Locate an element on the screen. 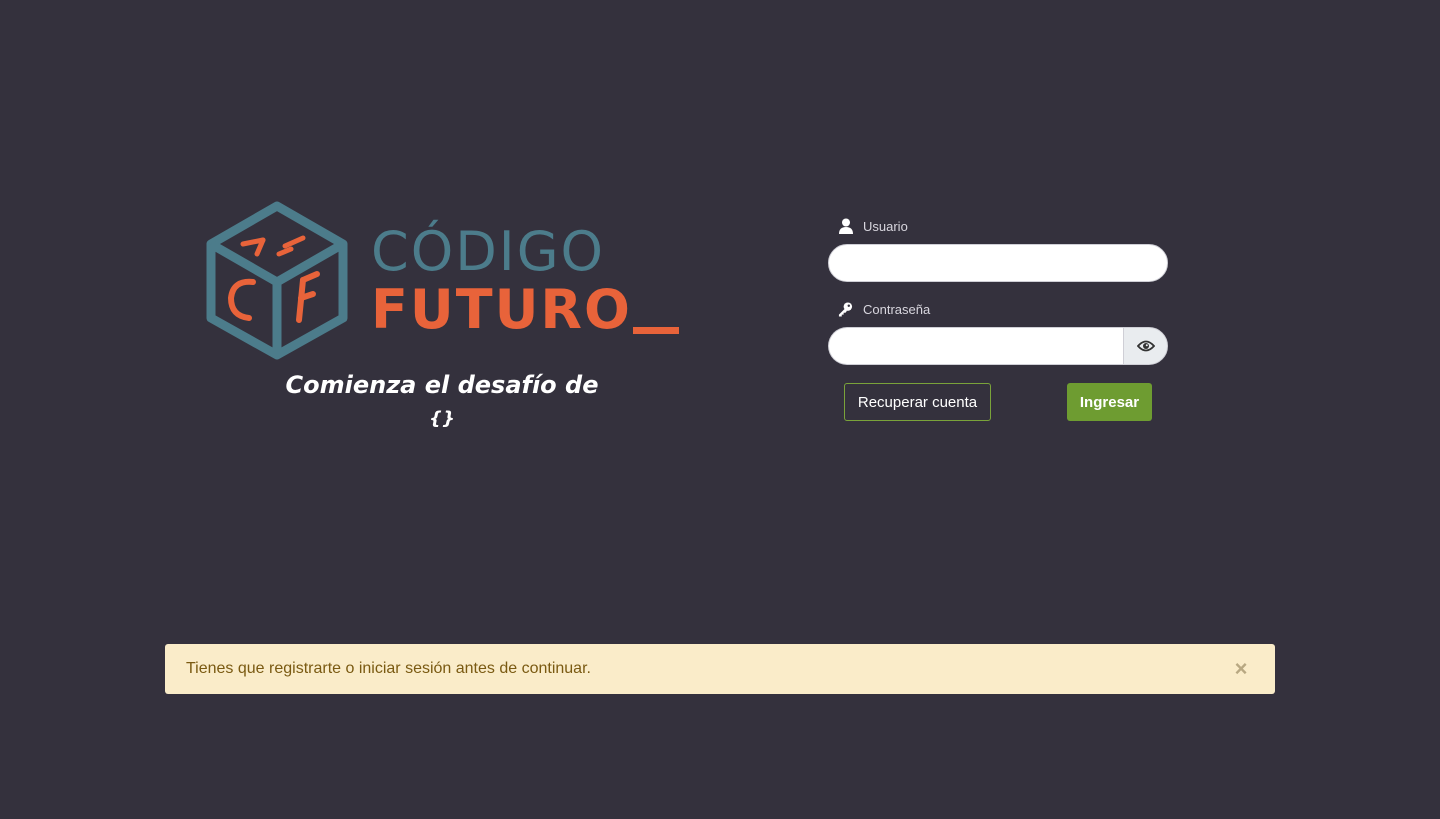  codigo-futuro-logo: CÓDIGO FUTURO is located at coordinates (445, 280).